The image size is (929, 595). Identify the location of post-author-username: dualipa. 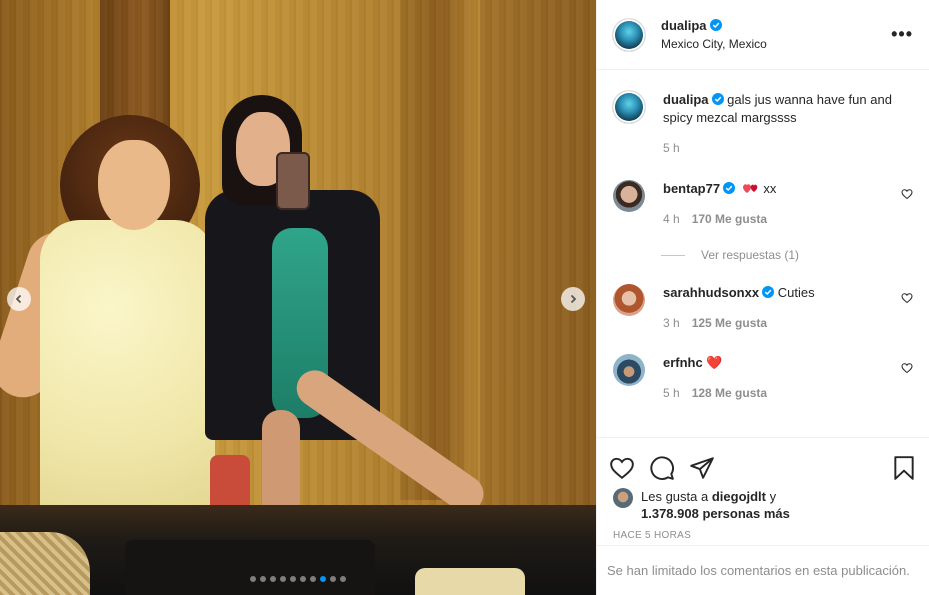
(684, 25).